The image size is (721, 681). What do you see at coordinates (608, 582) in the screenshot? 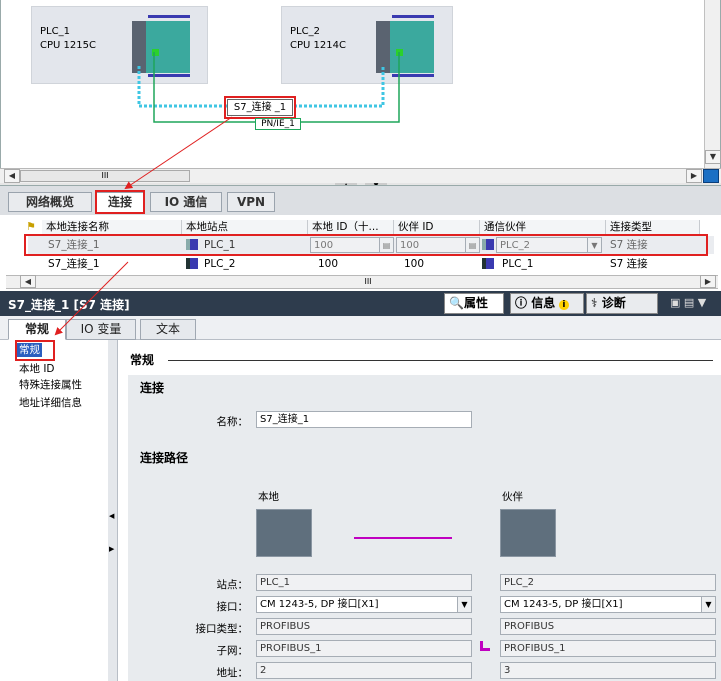
I see `partner-station-field: PLC_2` at bounding box center [608, 582].